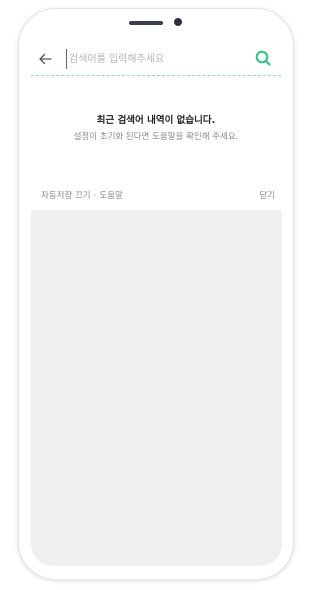 Image resolution: width=320 pixels, height=590 pixels. What do you see at coordinates (146, 23) in the screenshot?
I see `phone-speaker` at bounding box center [146, 23].